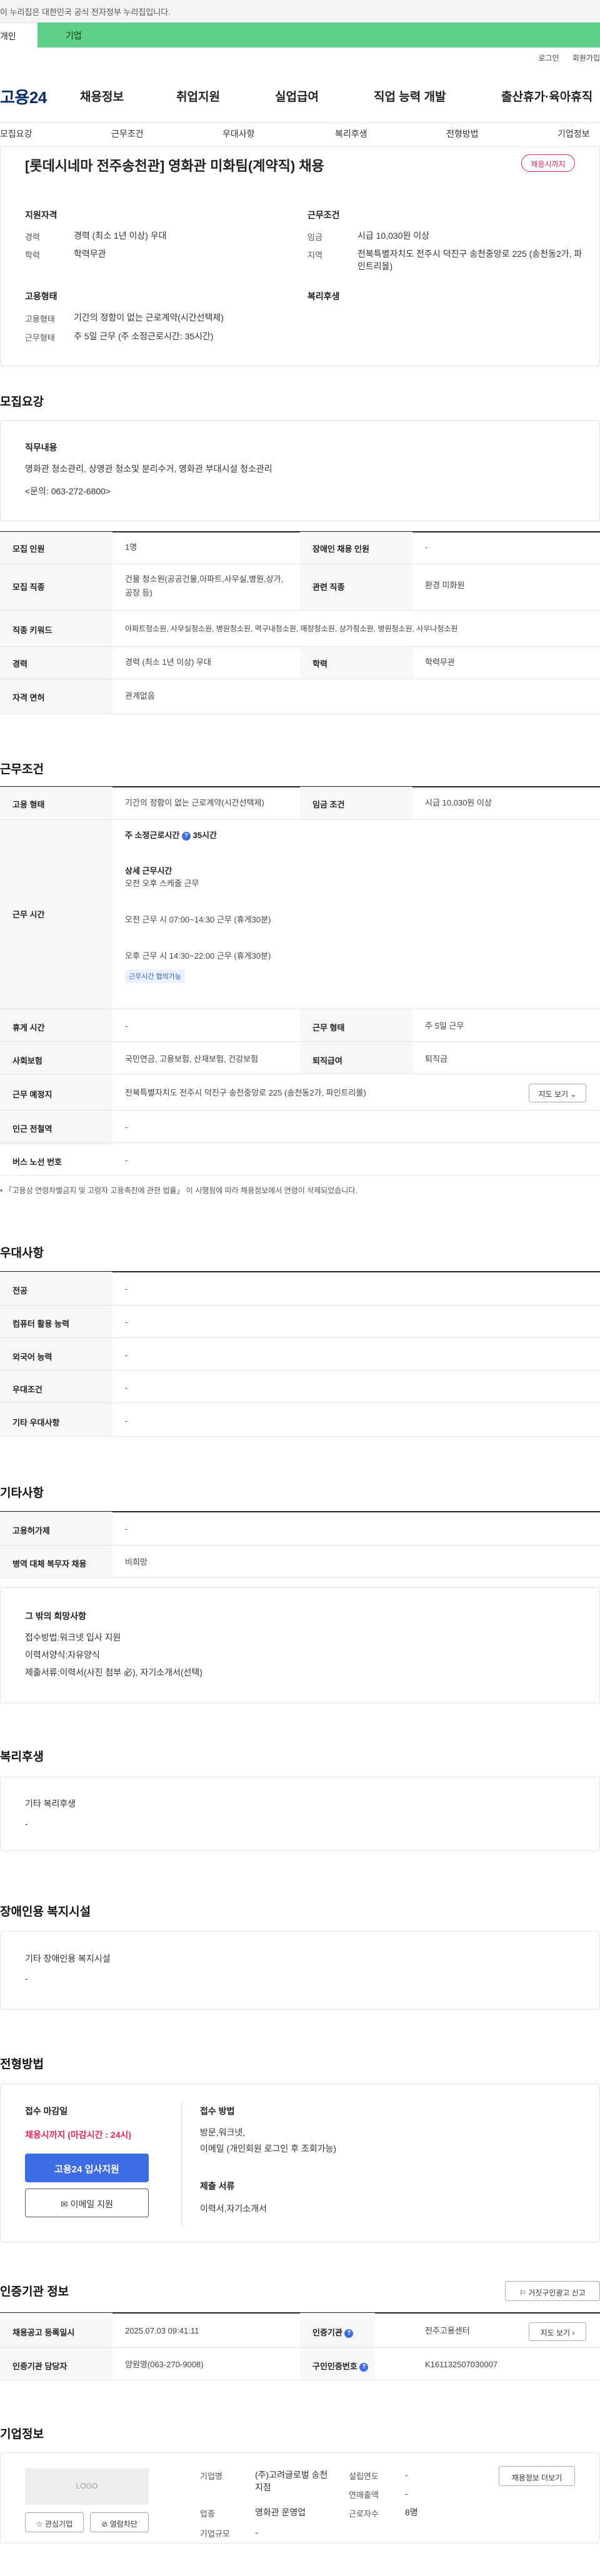  I want to click on anchor-conditions: 근무조건, so click(127, 133).